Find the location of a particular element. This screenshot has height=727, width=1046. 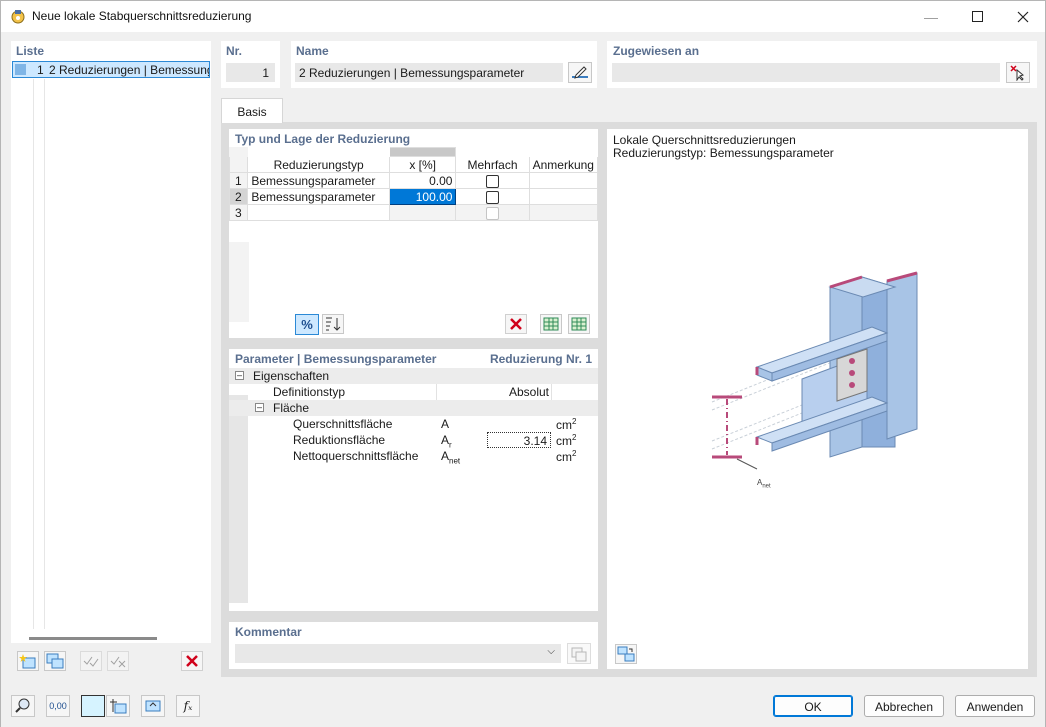

search-button is located at coordinates (23, 706).